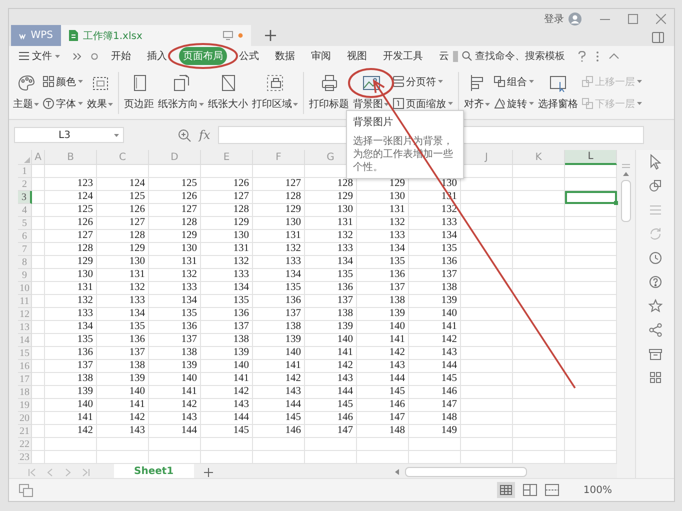 Image resolution: width=682 pixels, height=511 pixels. What do you see at coordinates (373, 122) in the screenshot?
I see `tooltip-title: 背景图片` at bounding box center [373, 122].